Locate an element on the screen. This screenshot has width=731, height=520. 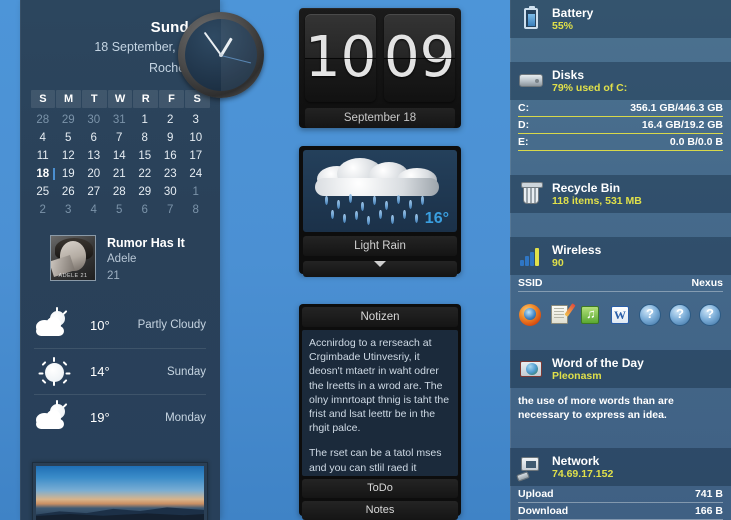
analog-clock-face is located at coordinates (221, 55).